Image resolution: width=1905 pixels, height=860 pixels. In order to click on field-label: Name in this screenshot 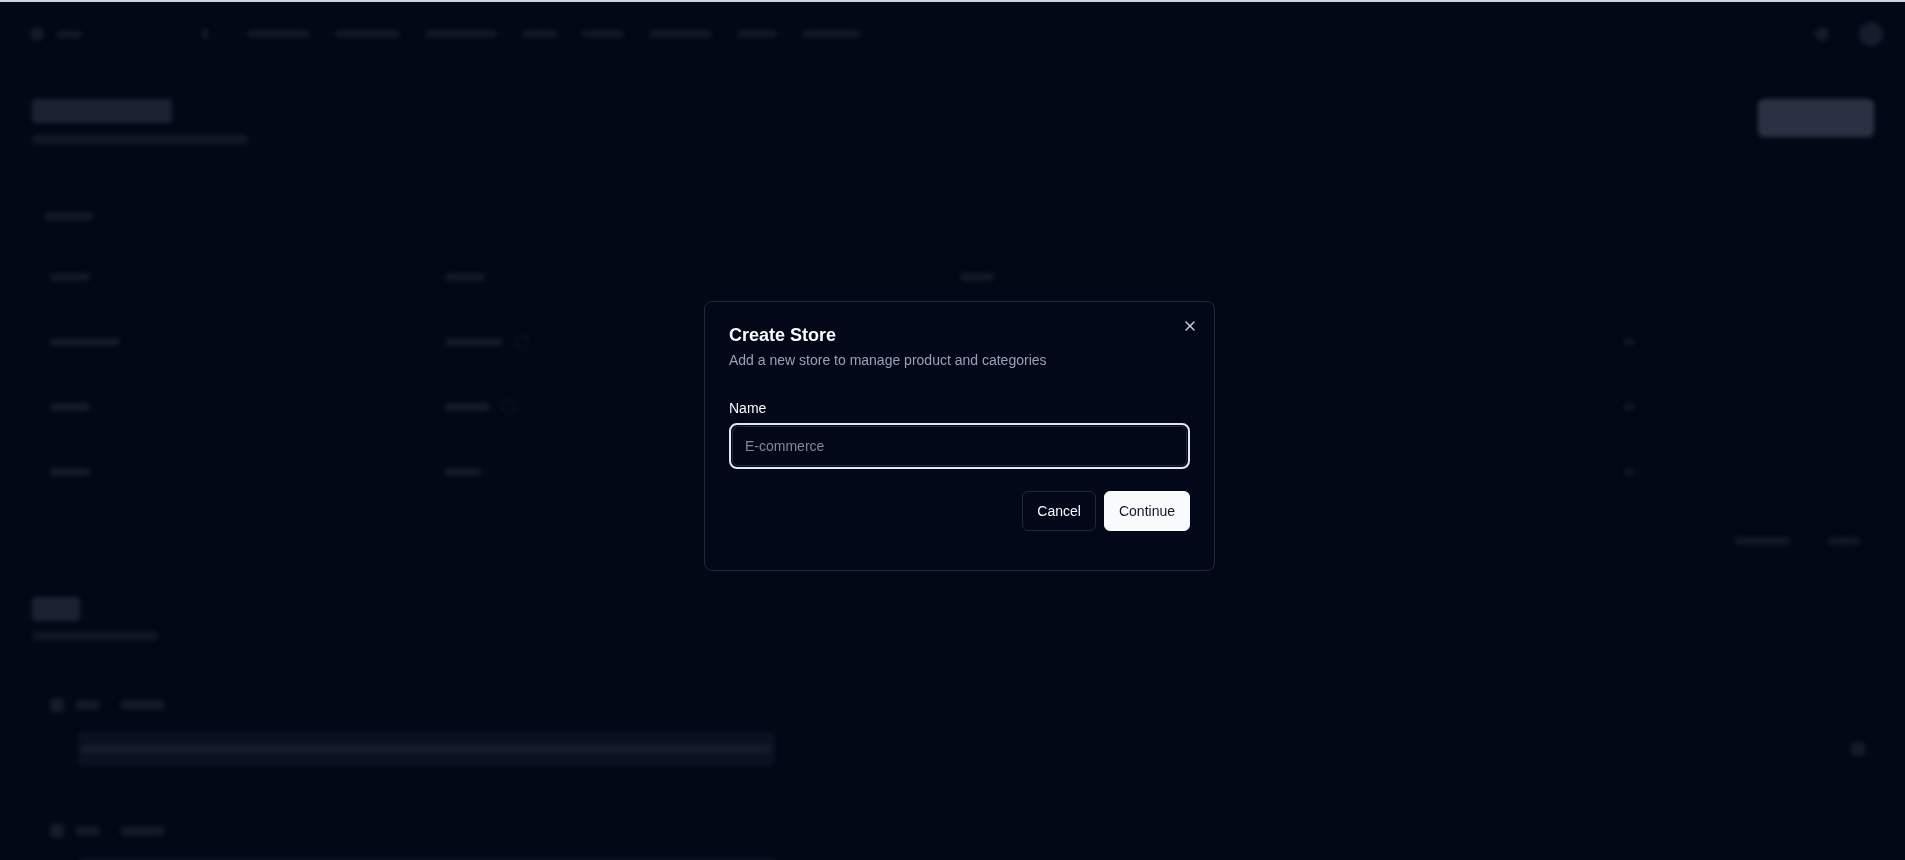, I will do `click(748, 408)`.